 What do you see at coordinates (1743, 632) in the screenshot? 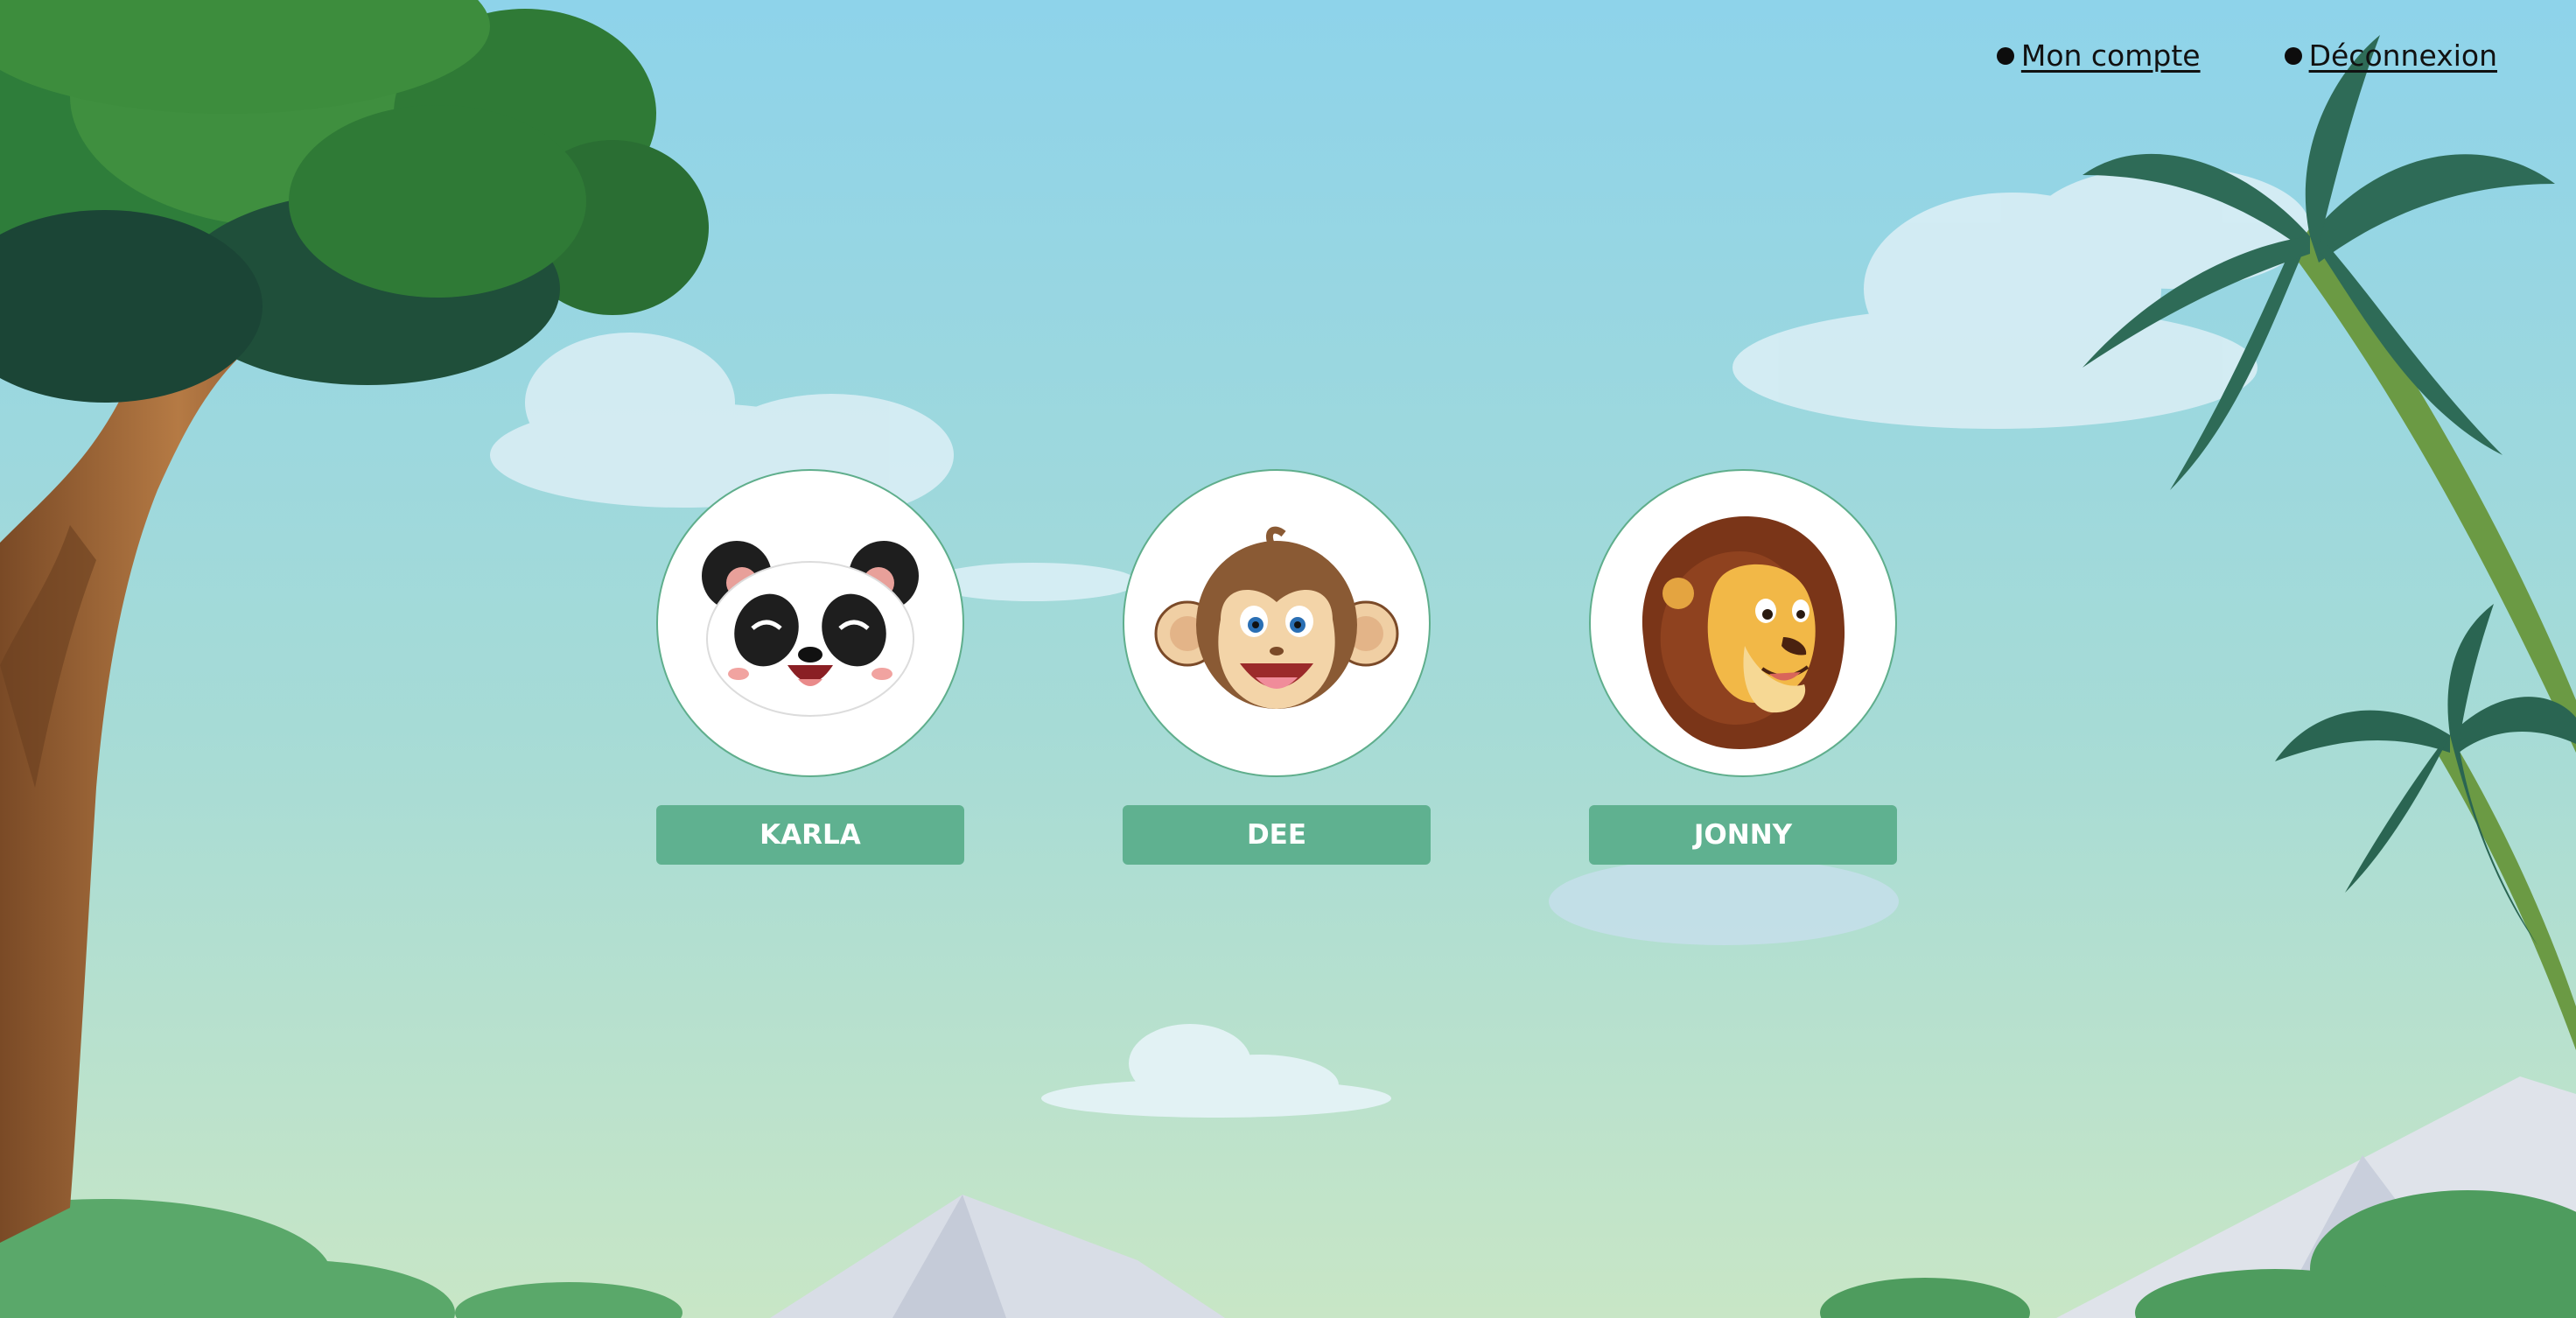
I see `lion-icon` at bounding box center [1743, 632].